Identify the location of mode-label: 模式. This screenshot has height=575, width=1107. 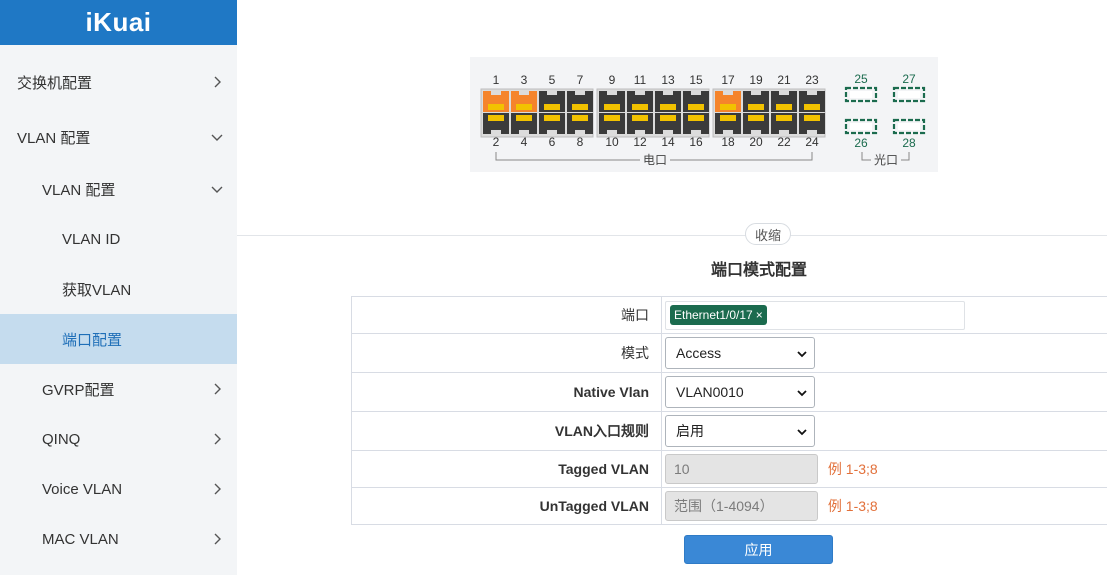
(506, 353).